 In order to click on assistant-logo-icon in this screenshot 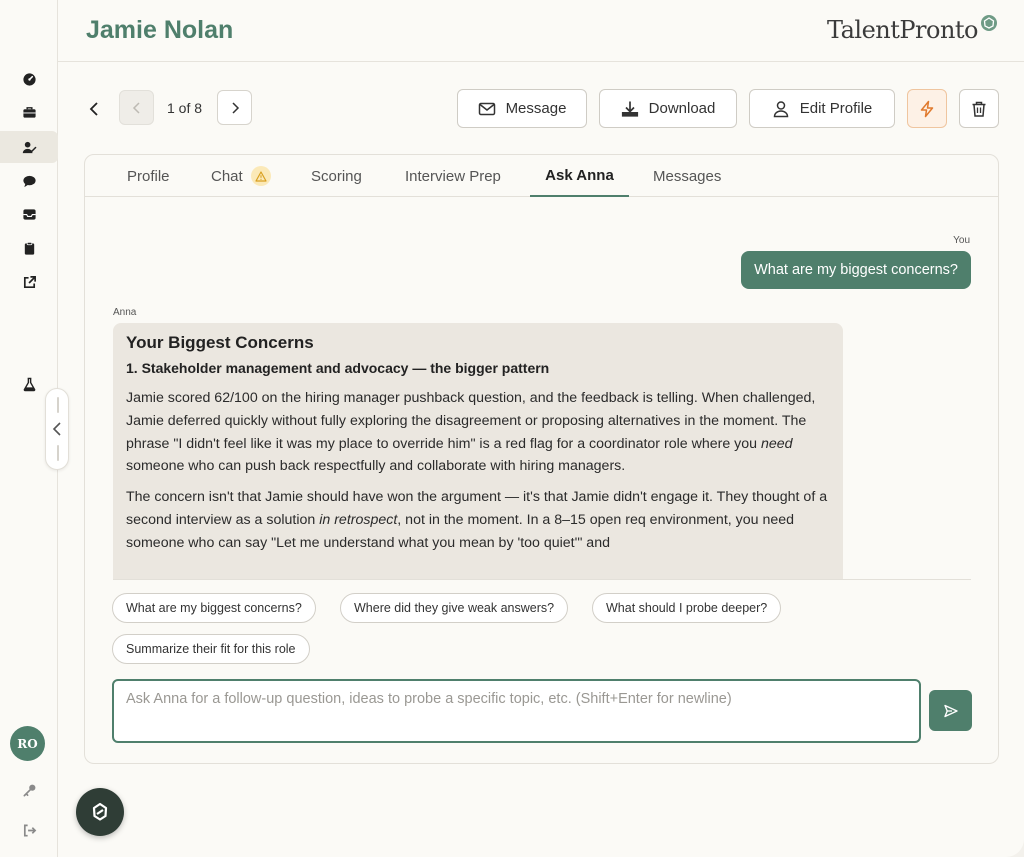, I will do `click(100, 811)`.